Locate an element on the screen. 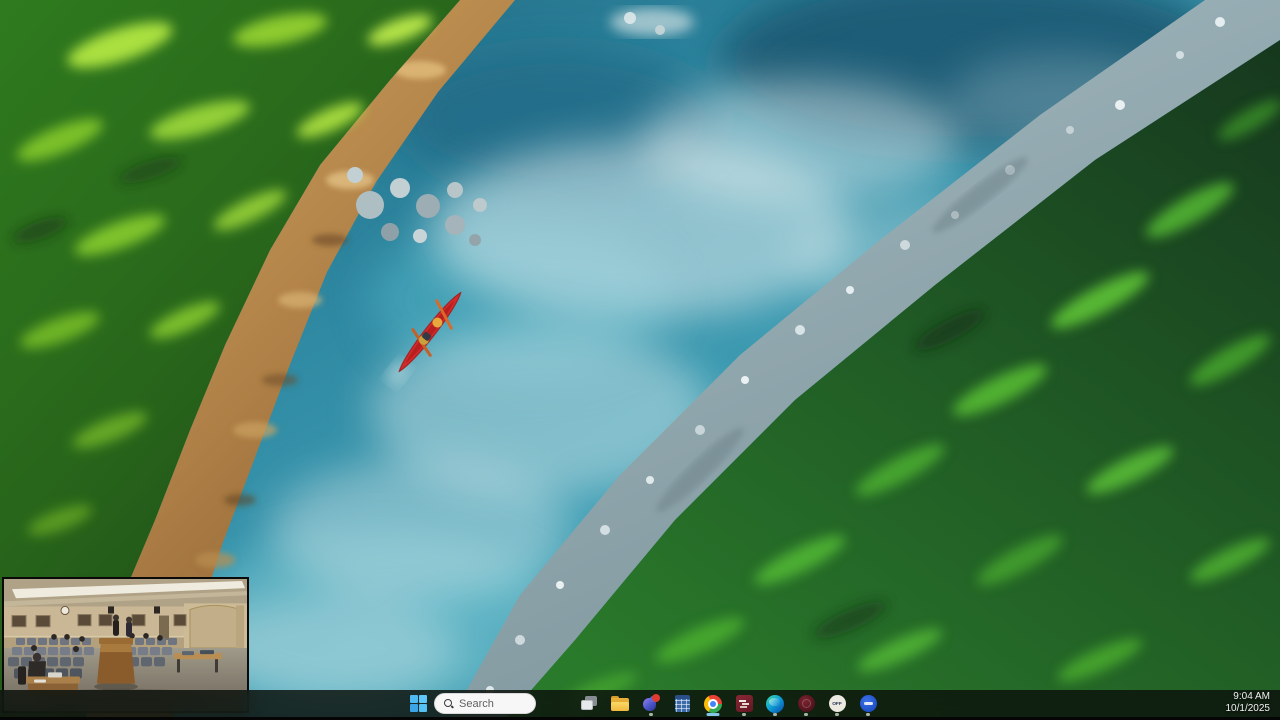 This screenshot has width=1280, height=720. purple-app-icon is located at coordinates (651, 702).